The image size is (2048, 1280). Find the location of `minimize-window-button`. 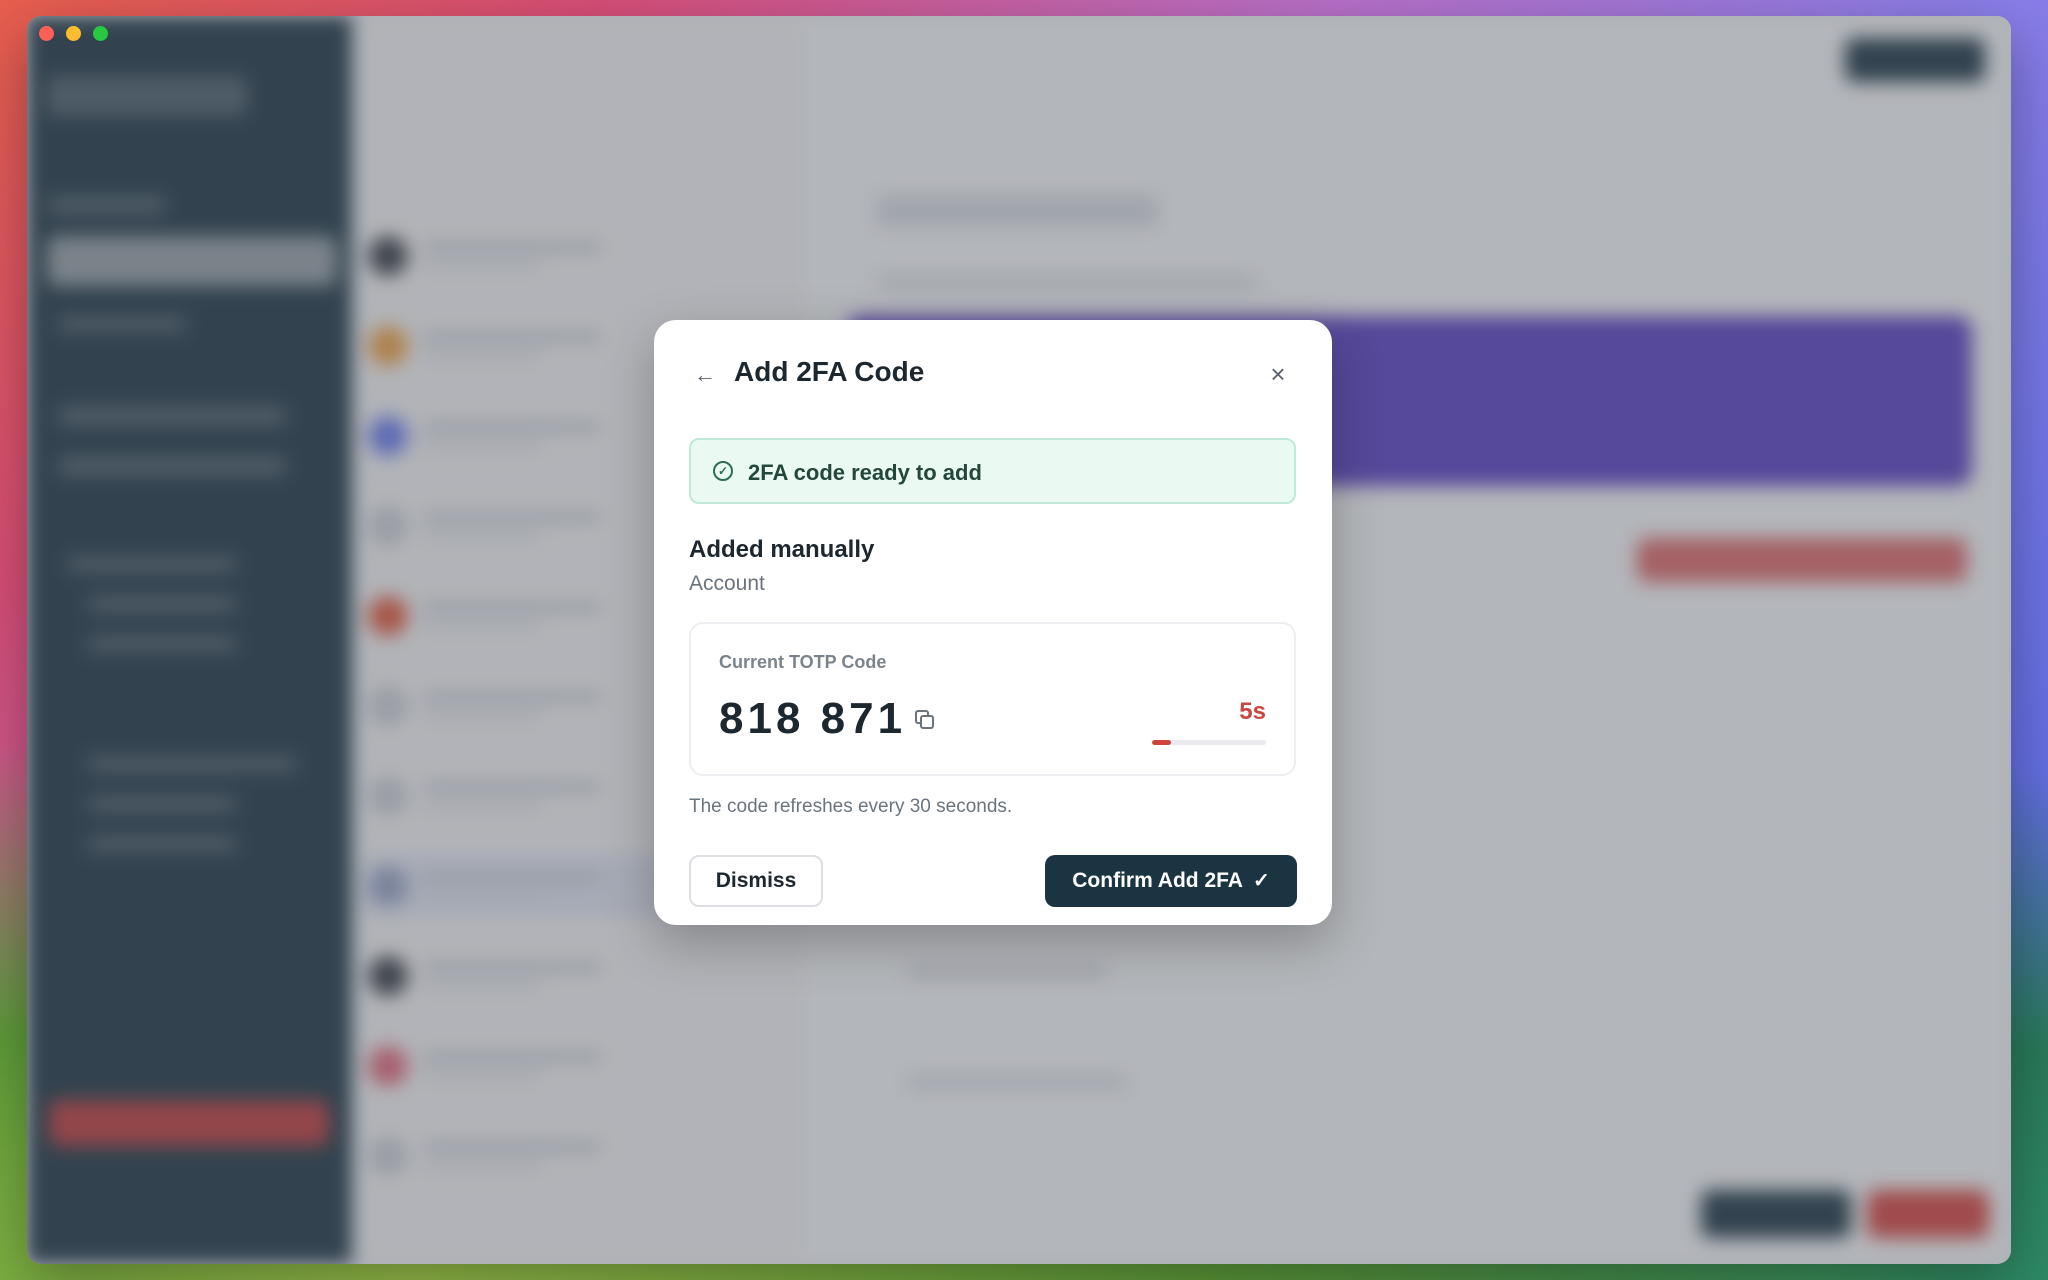

minimize-window-button is located at coordinates (73, 33).